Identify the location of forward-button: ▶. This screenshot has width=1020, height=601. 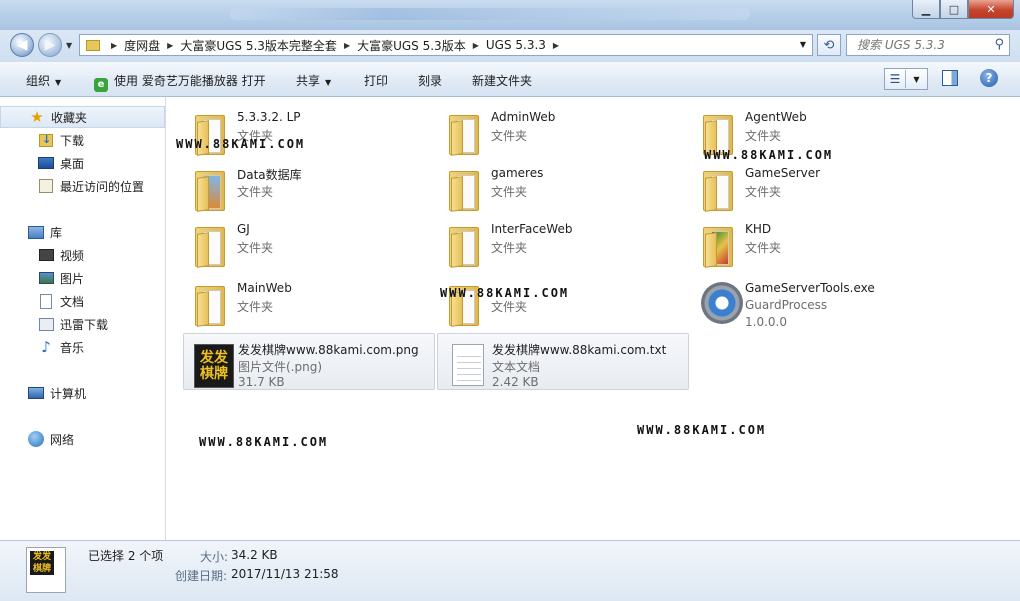
(50, 45).